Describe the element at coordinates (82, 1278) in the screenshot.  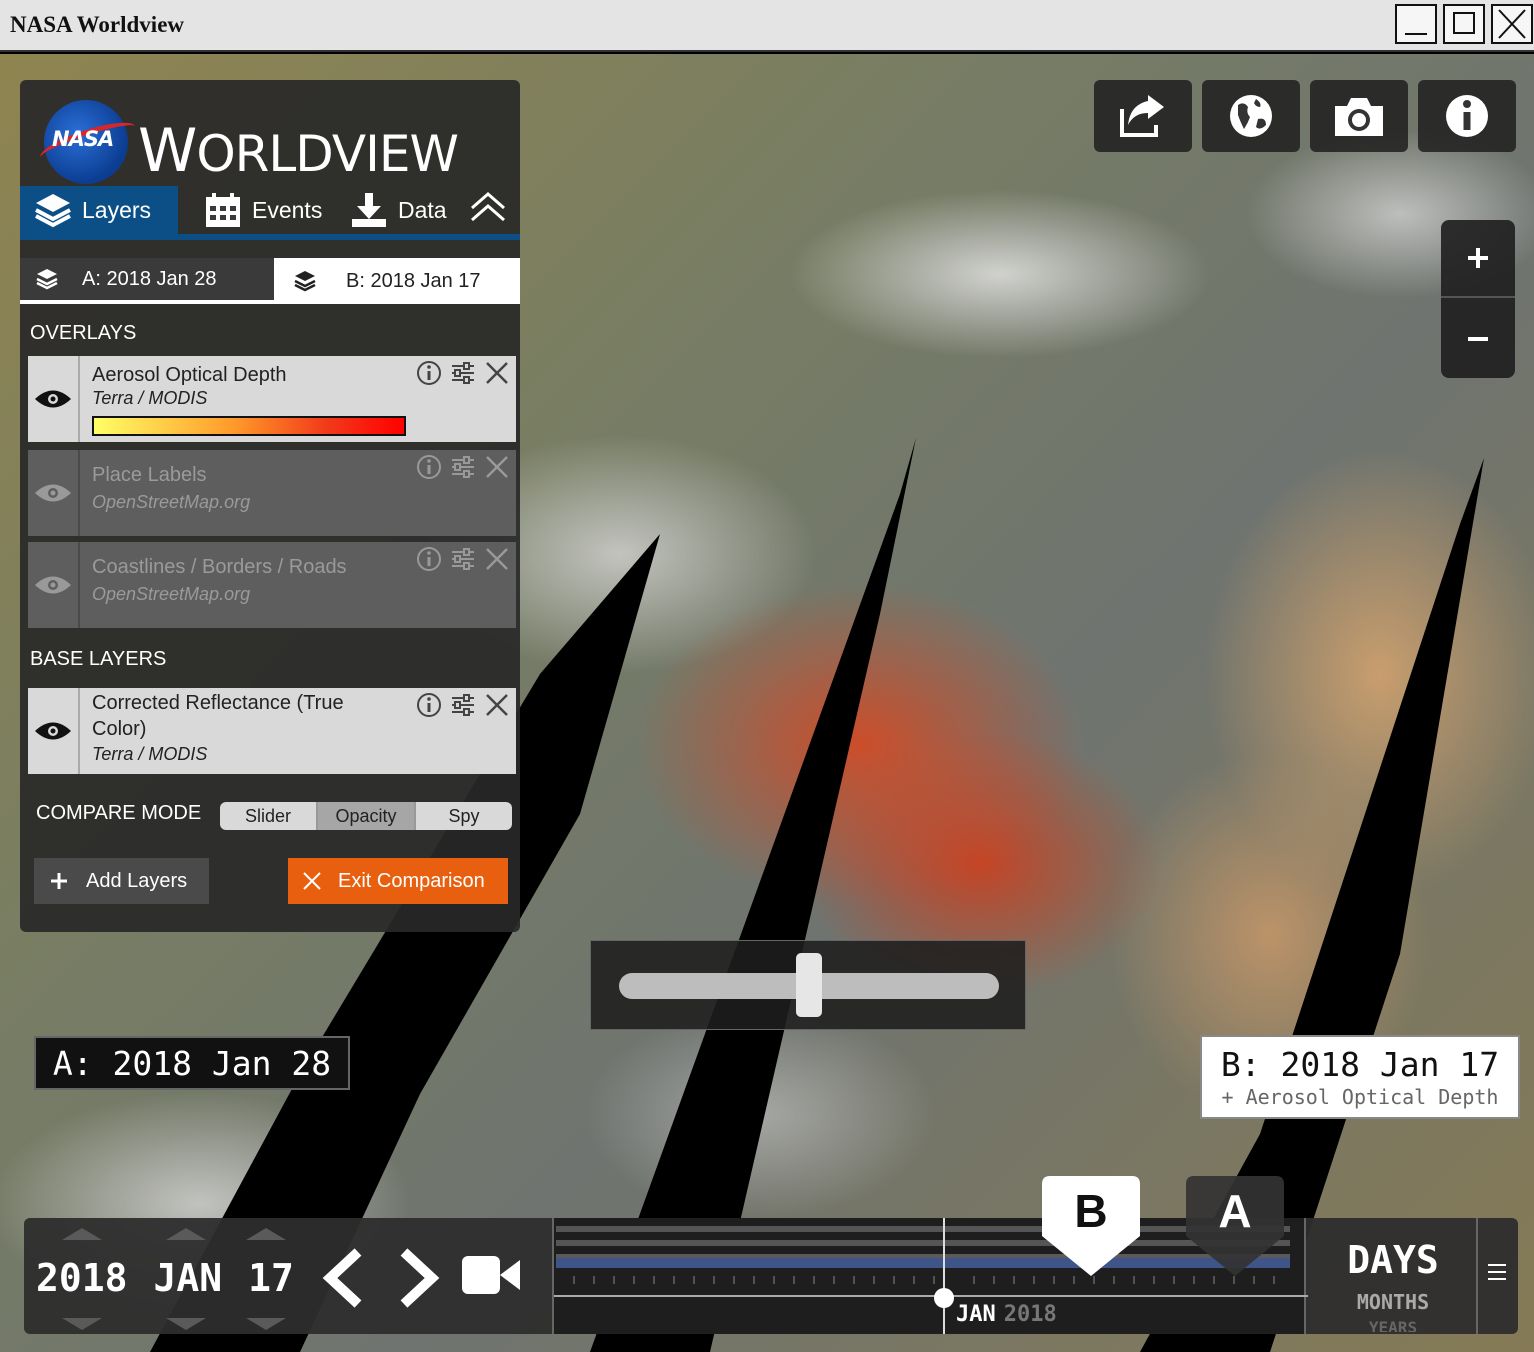
I see `date-year: 2018` at that location.